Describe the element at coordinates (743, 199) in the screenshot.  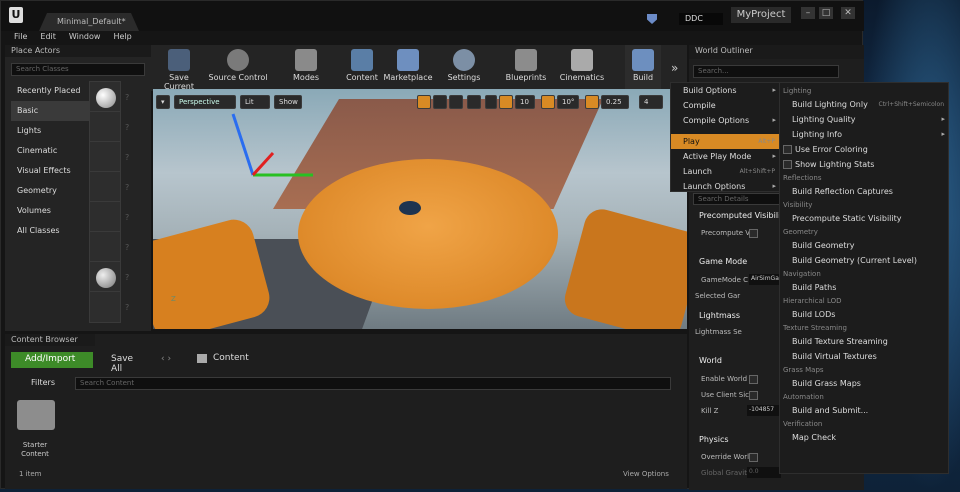
I see `details-search: Search Details` at that location.